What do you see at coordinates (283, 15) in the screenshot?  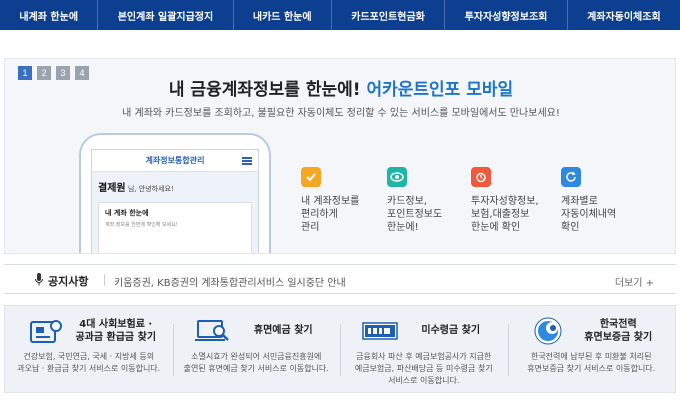 I see `nav-my-cards: 내카드 한눈에` at bounding box center [283, 15].